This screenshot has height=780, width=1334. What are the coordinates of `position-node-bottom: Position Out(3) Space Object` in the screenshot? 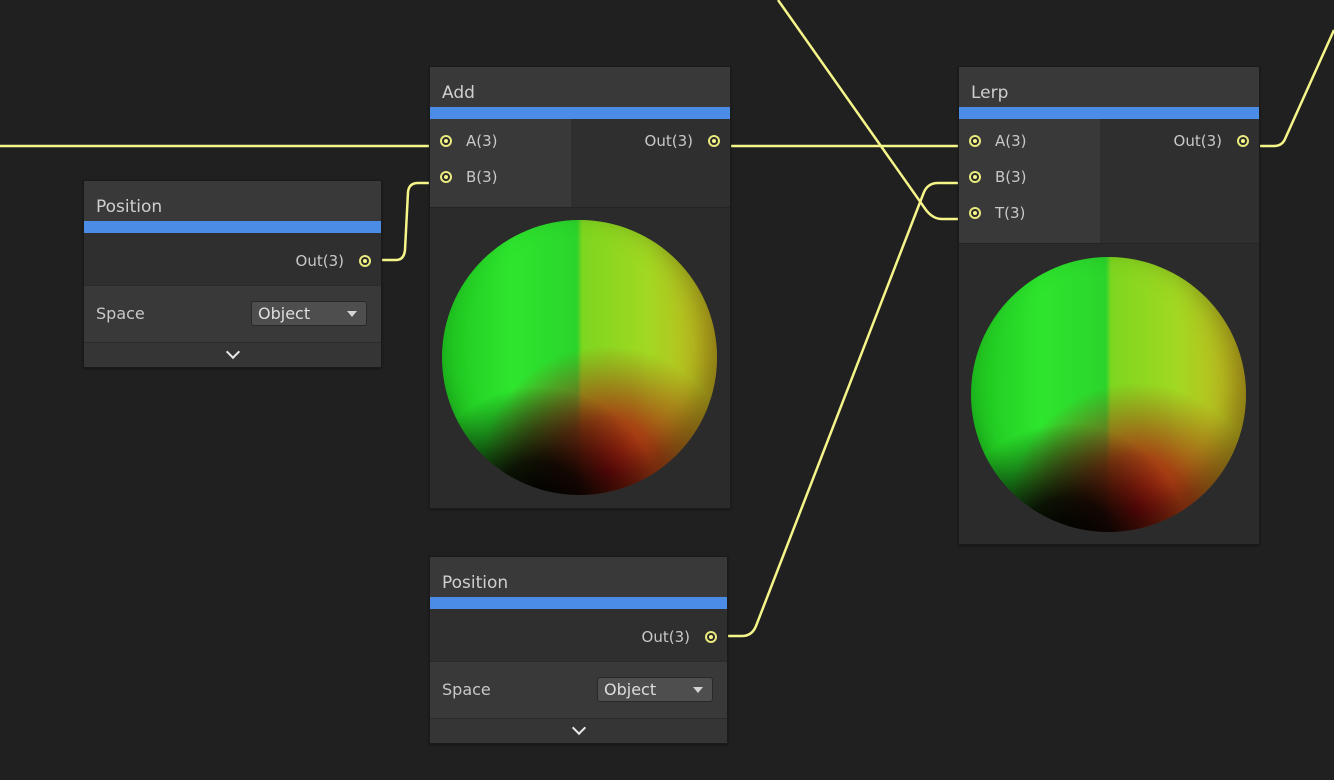 It's located at (578, 650).